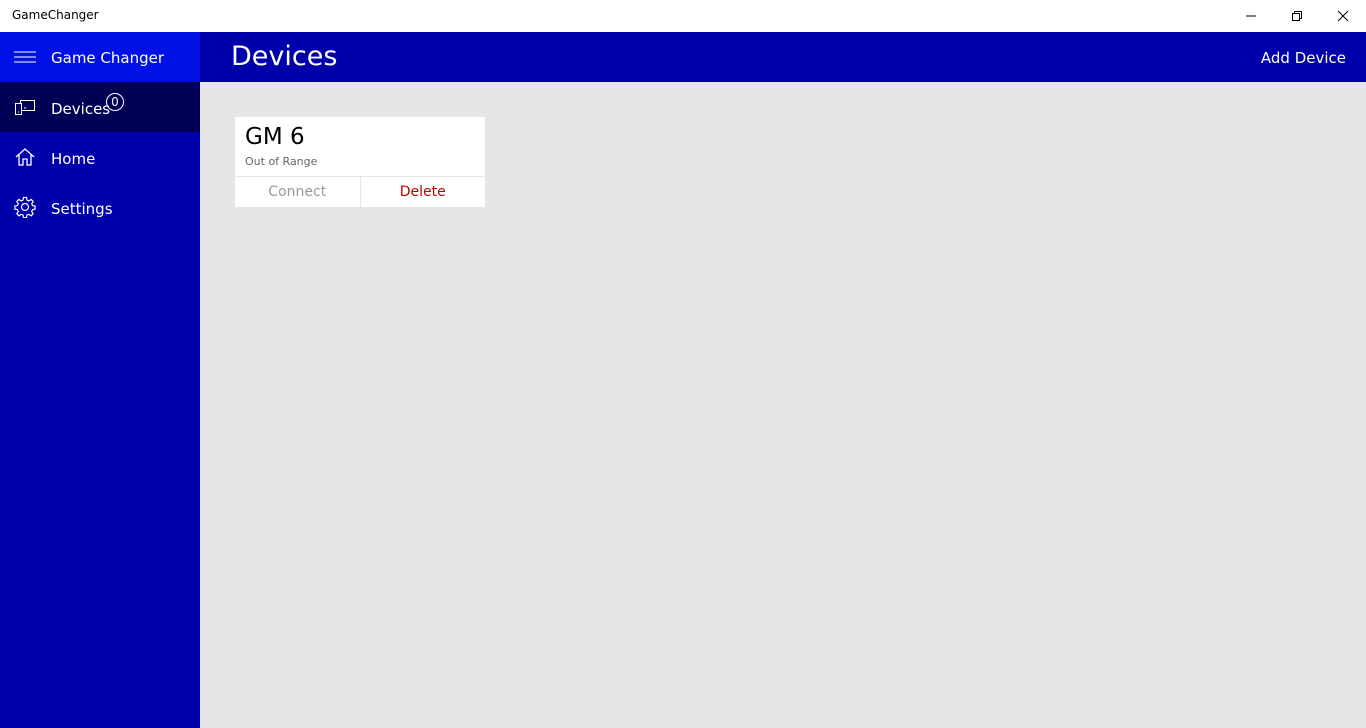  Describe the element at coordinates (115, 102) in the screenshot. I see `devices-count-badge: 0` at that location.